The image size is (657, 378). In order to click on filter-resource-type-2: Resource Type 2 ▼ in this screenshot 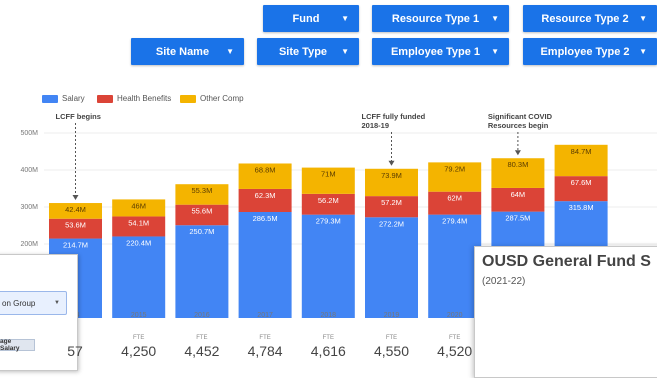, I will do `click(590, 18)`.